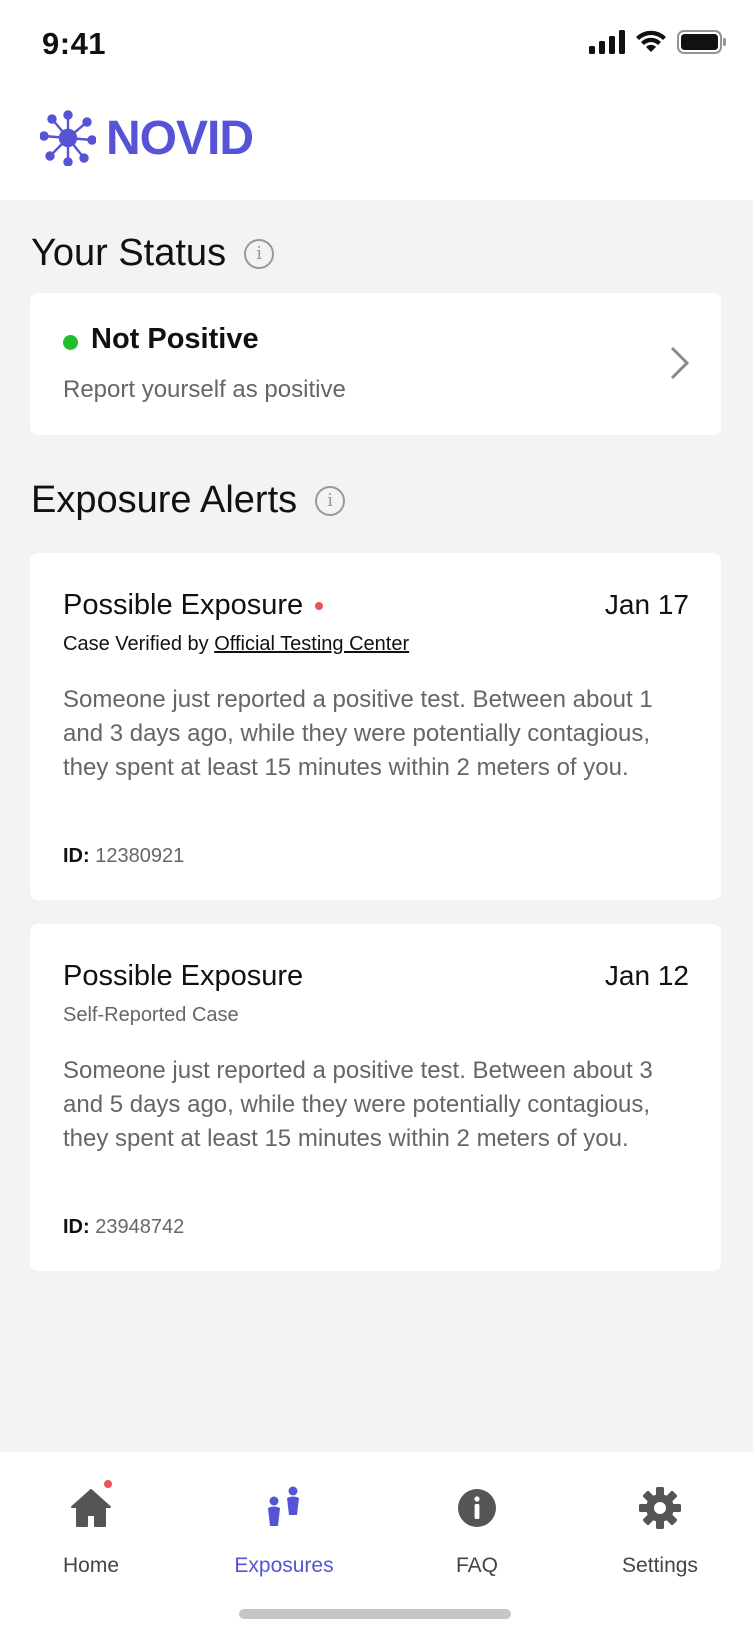 The height and width of the screenshot is (1636, 753). I want to click on alerts-info-icon: i, so click(330, 500).